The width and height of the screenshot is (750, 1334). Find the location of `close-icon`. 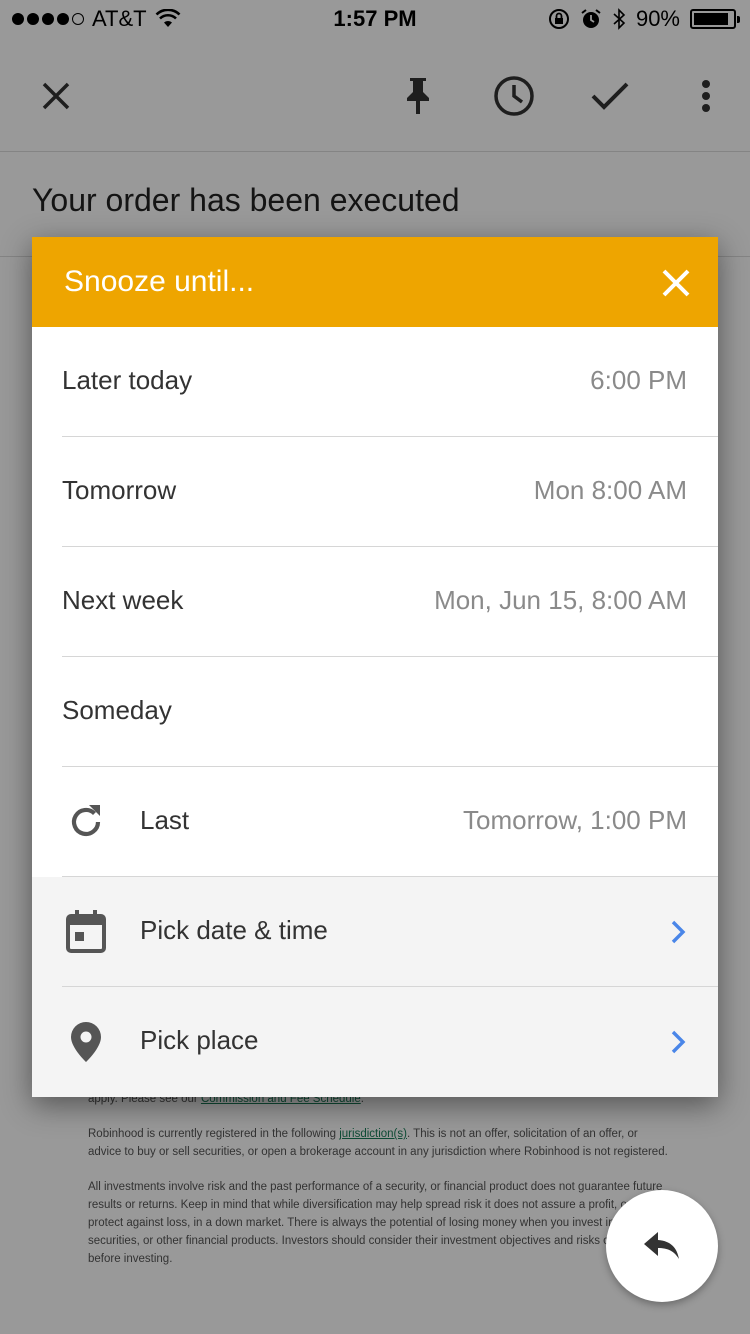

close-icon is located at coordinates (676, 283).